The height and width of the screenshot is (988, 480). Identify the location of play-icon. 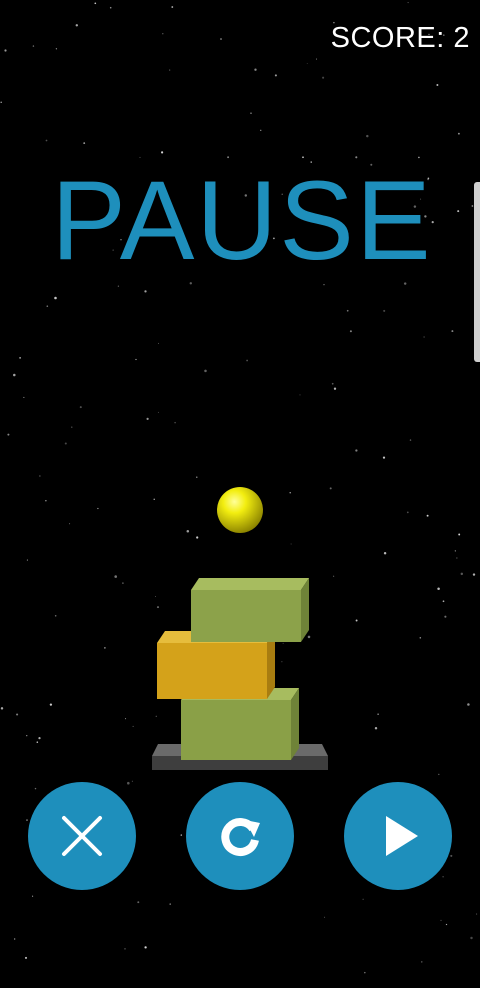
(402, 836).